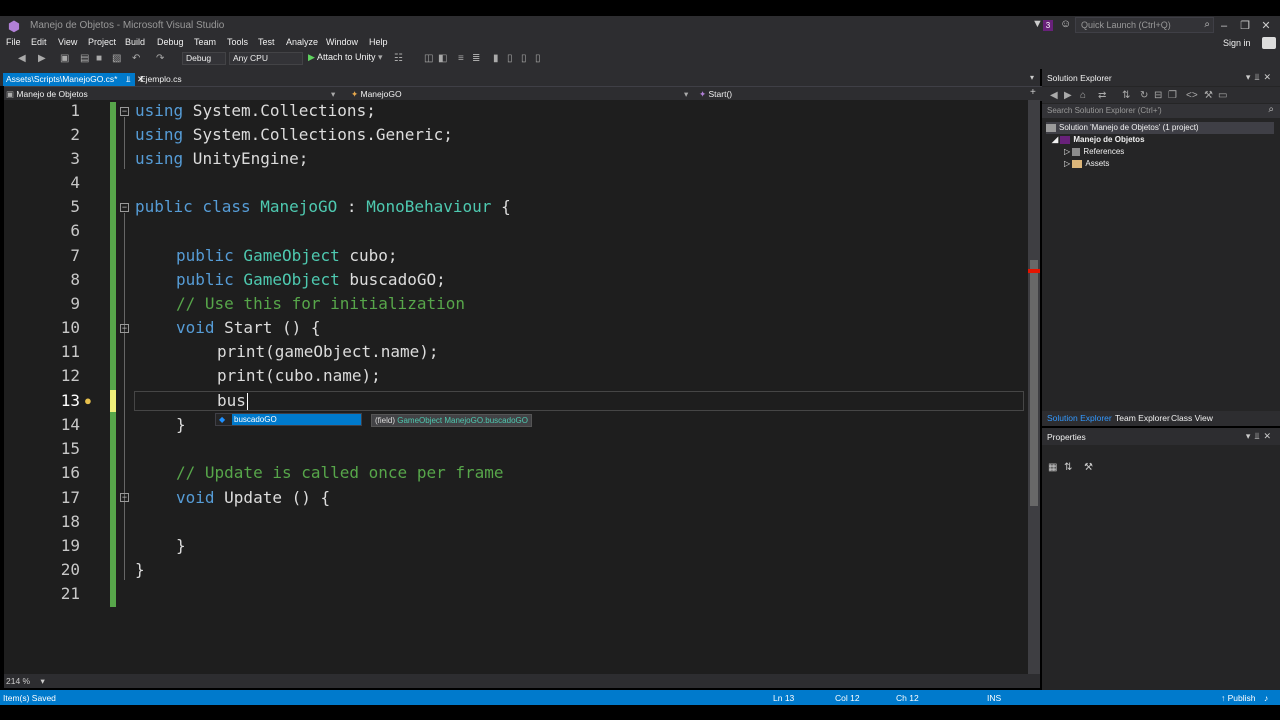 This screenshot has width=1280, height=720. Describe the element at coordinates (160, 58) in the screenshot. I see `redo-icon: ↷` at that location.